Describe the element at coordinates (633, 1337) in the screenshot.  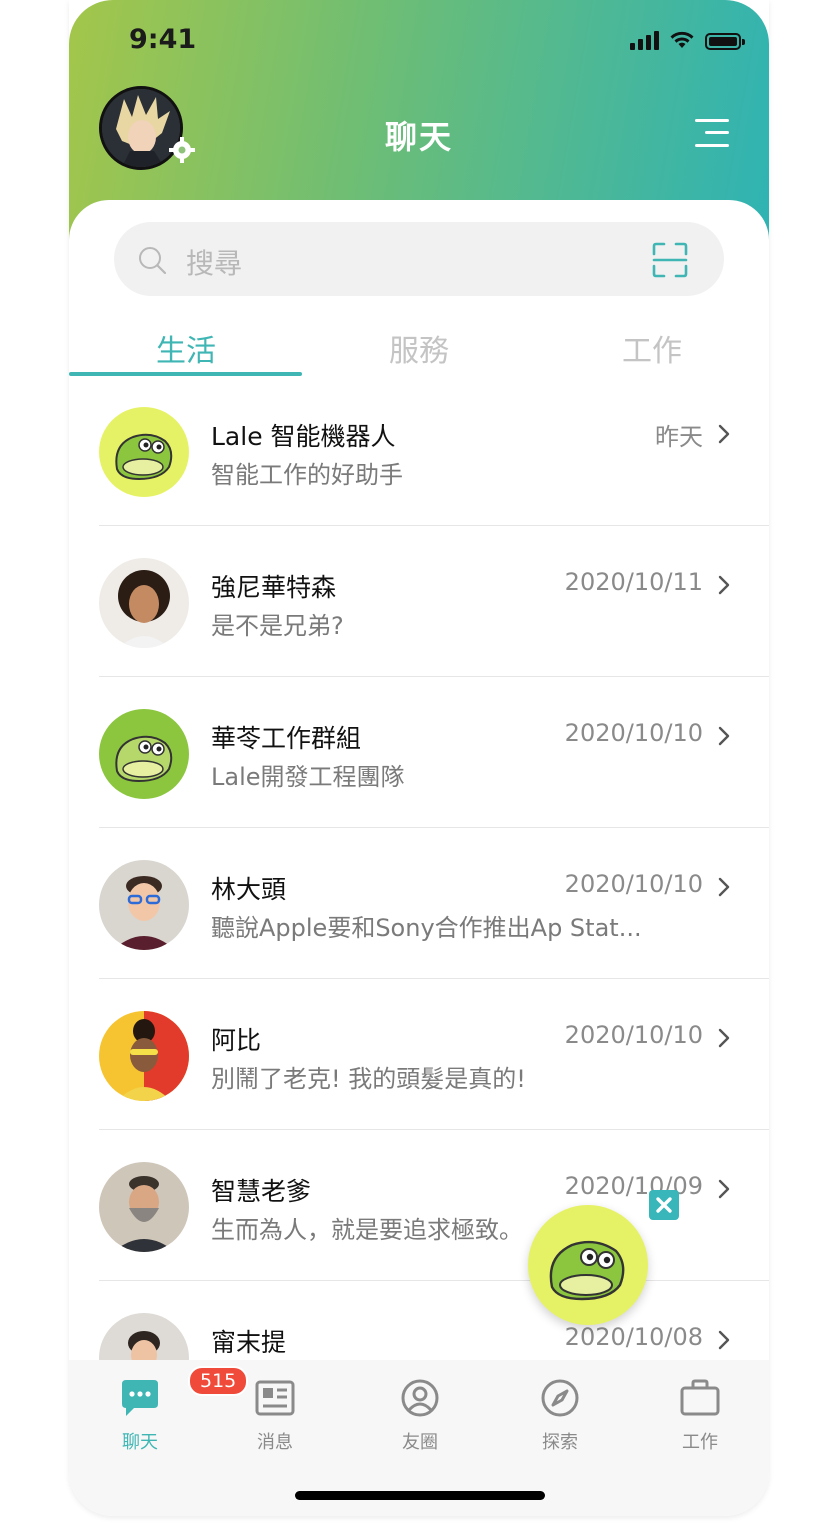
I see `chat-date: 2020/10/08` at that location.